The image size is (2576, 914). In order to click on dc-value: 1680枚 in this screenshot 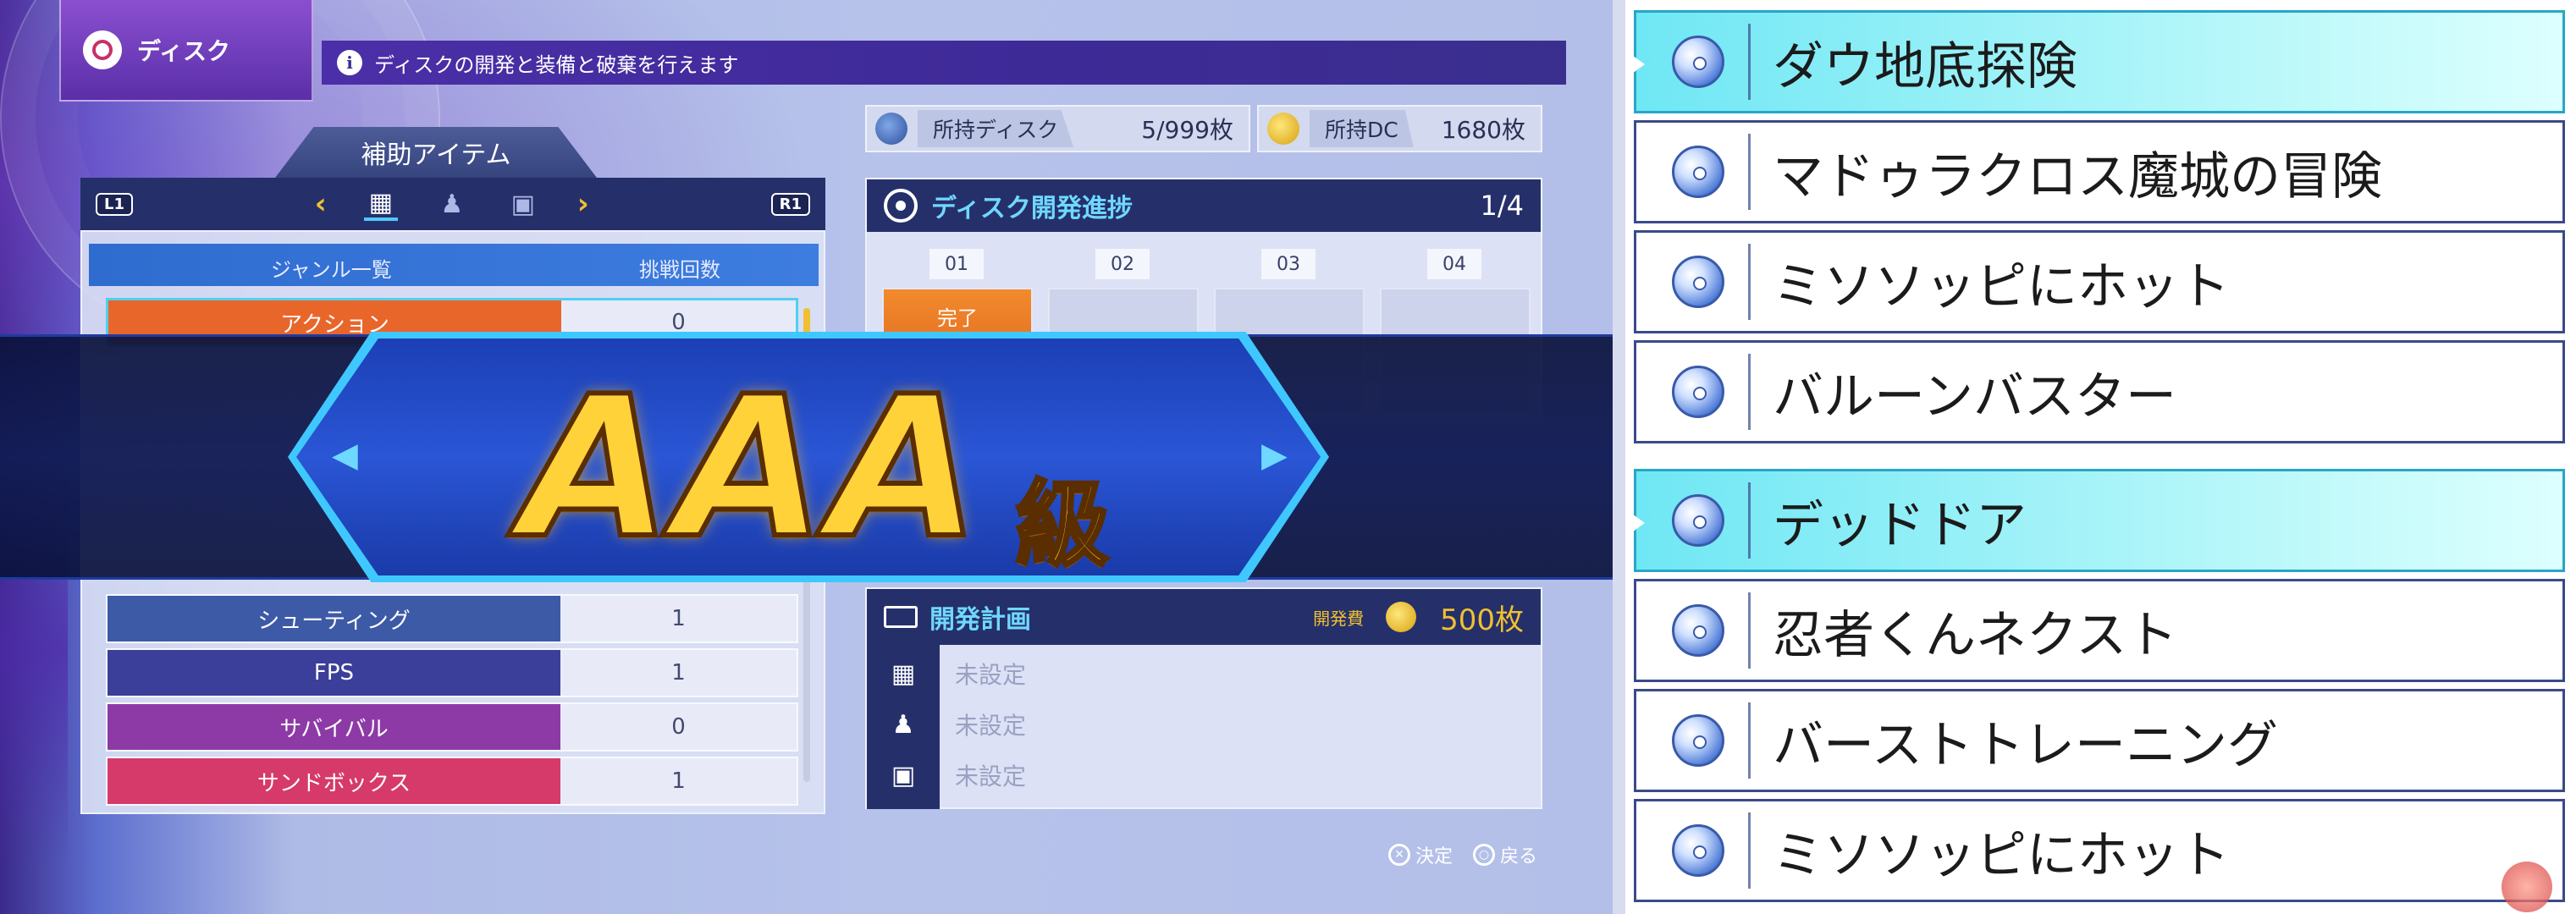, I will do `click(1483, 130)`.